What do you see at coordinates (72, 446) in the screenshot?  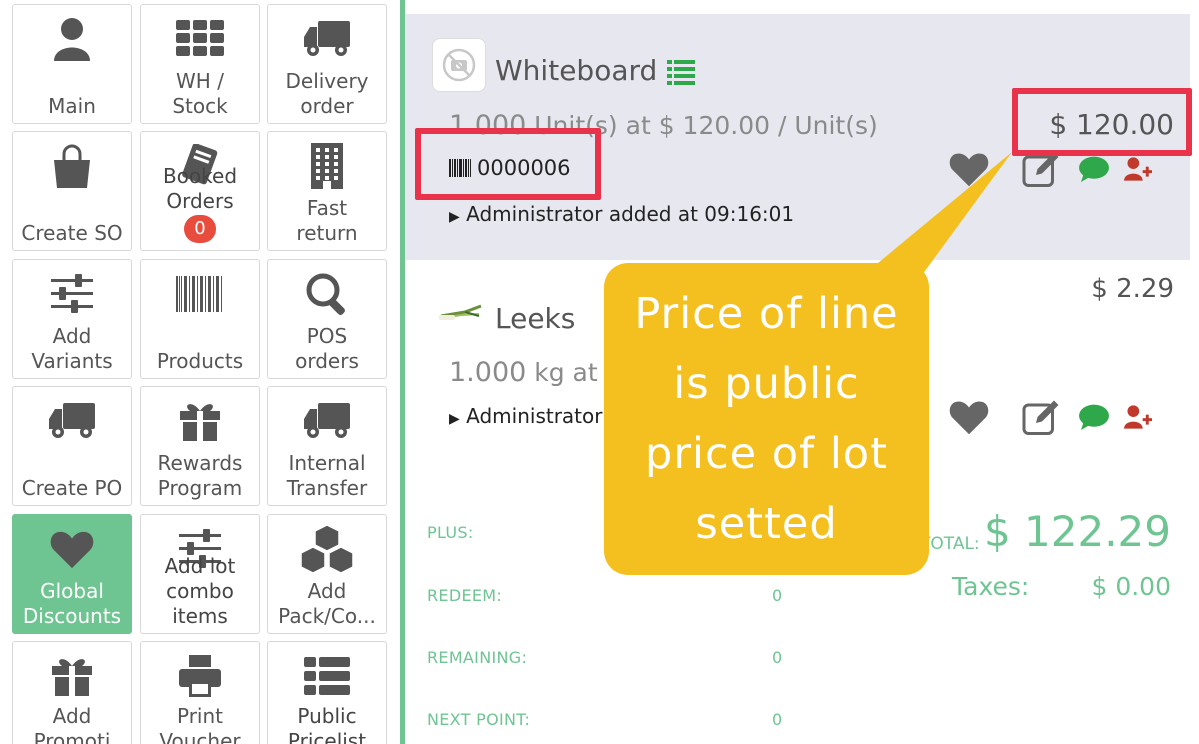 I see `create-po-button: Create PO` at bounding box center [72, 446].